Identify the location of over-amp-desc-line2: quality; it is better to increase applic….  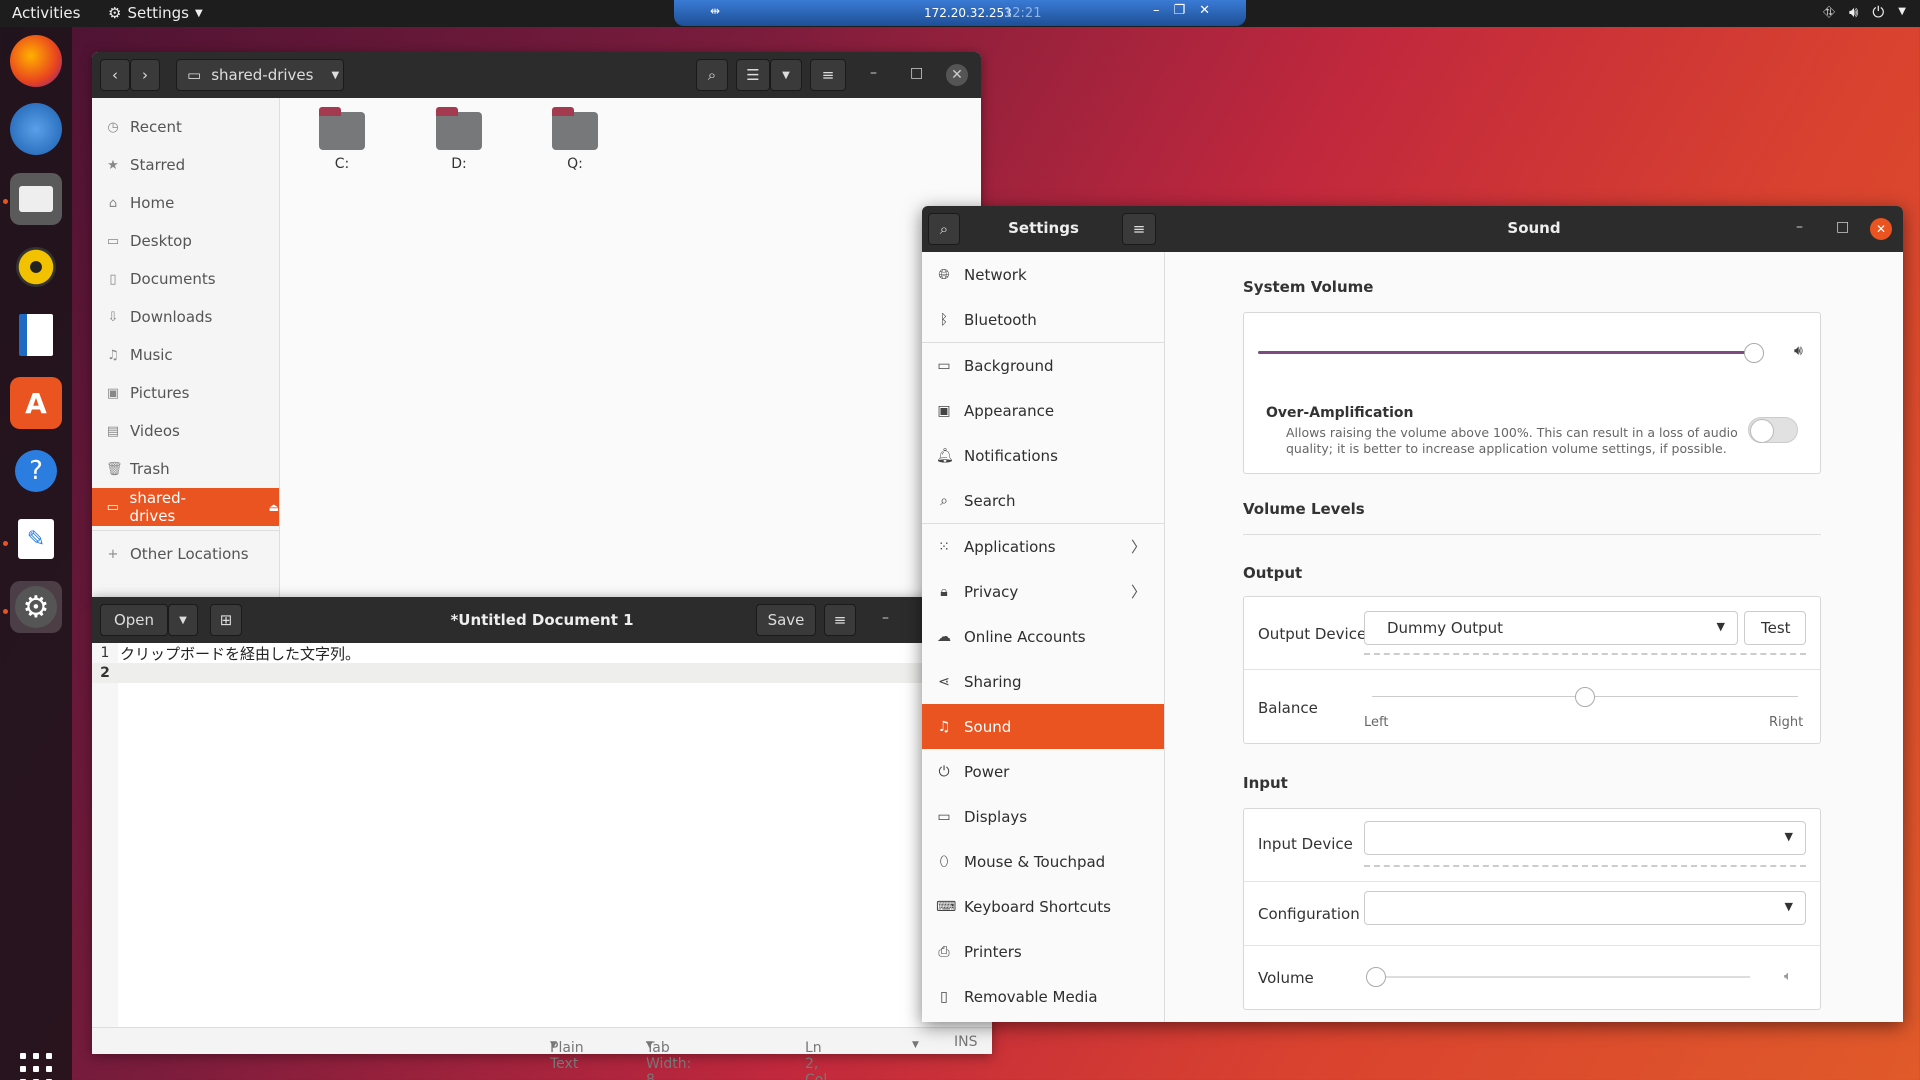
(1506, 448).